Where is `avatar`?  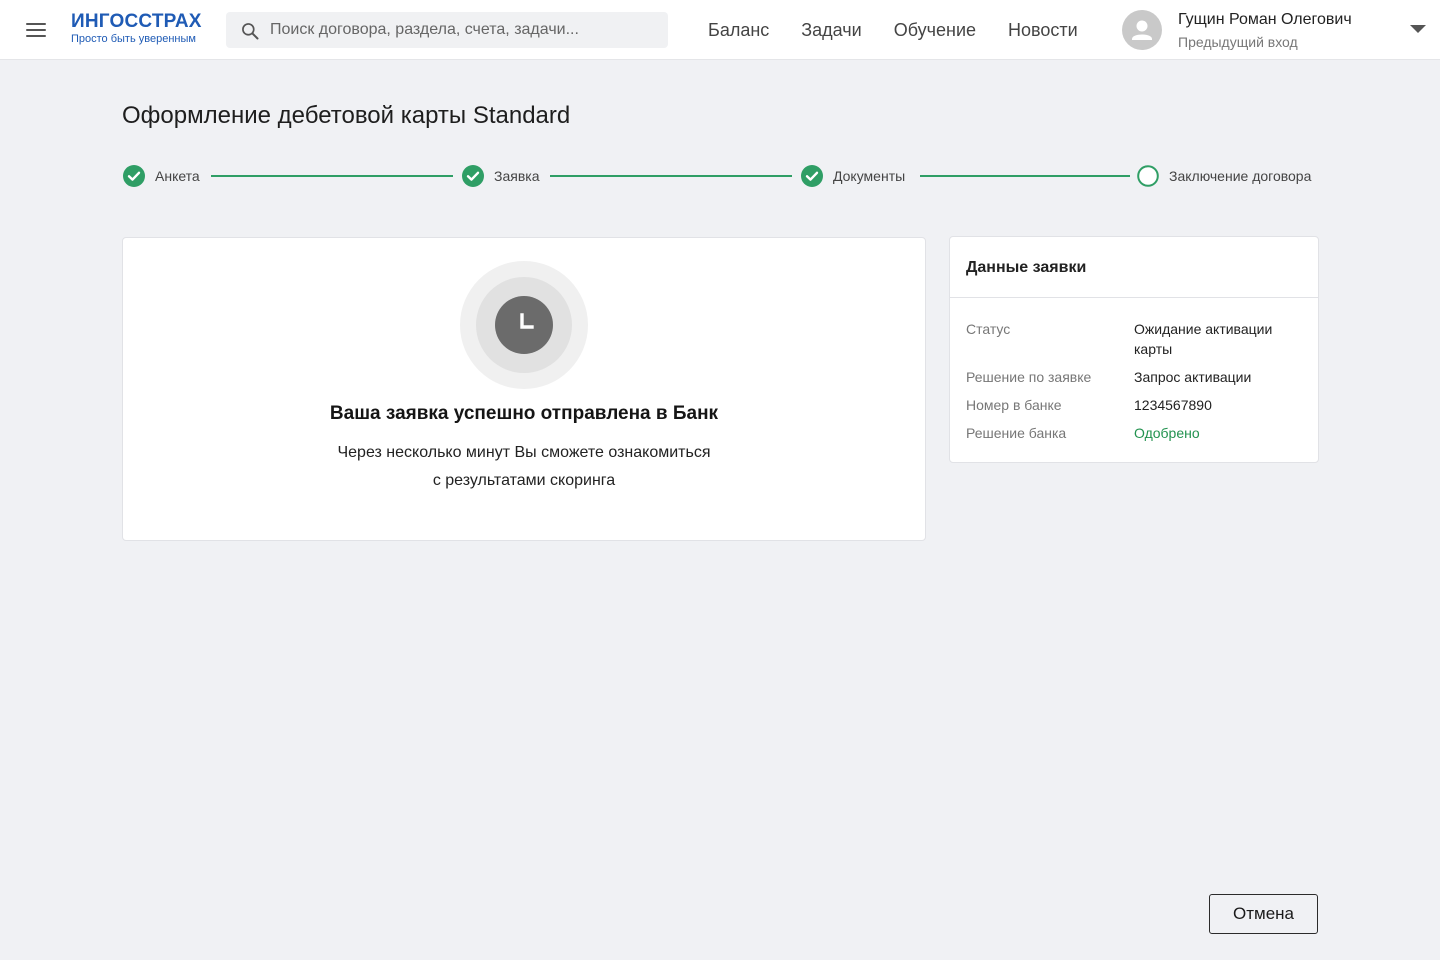
avatar is located at coordinates (1142, 30).